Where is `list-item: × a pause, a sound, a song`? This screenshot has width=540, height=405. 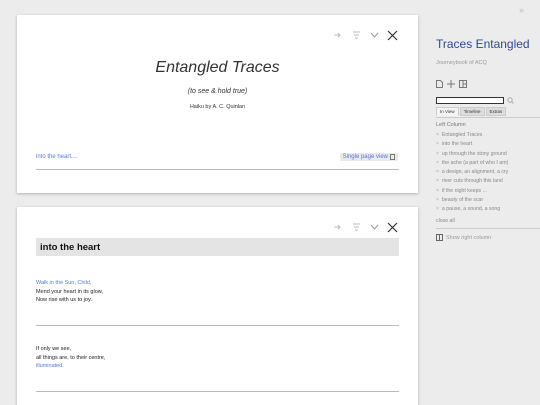 list-item: × a pause, a sound, a song is located at coordinates (472, 209).